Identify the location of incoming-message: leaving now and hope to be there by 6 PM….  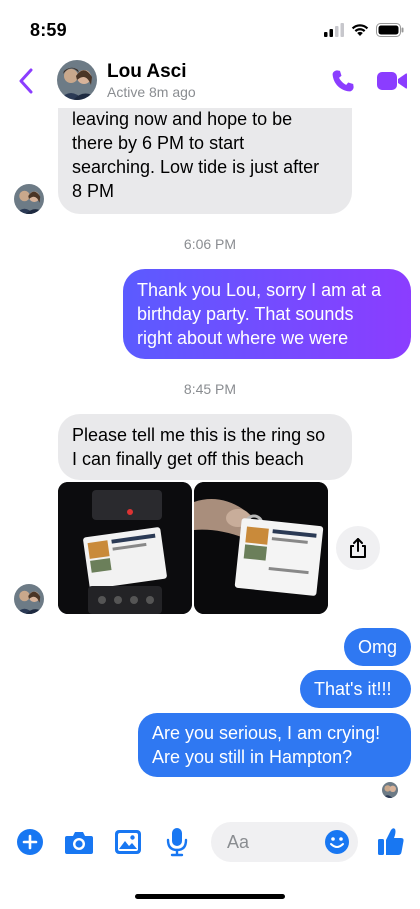
(205, 161).